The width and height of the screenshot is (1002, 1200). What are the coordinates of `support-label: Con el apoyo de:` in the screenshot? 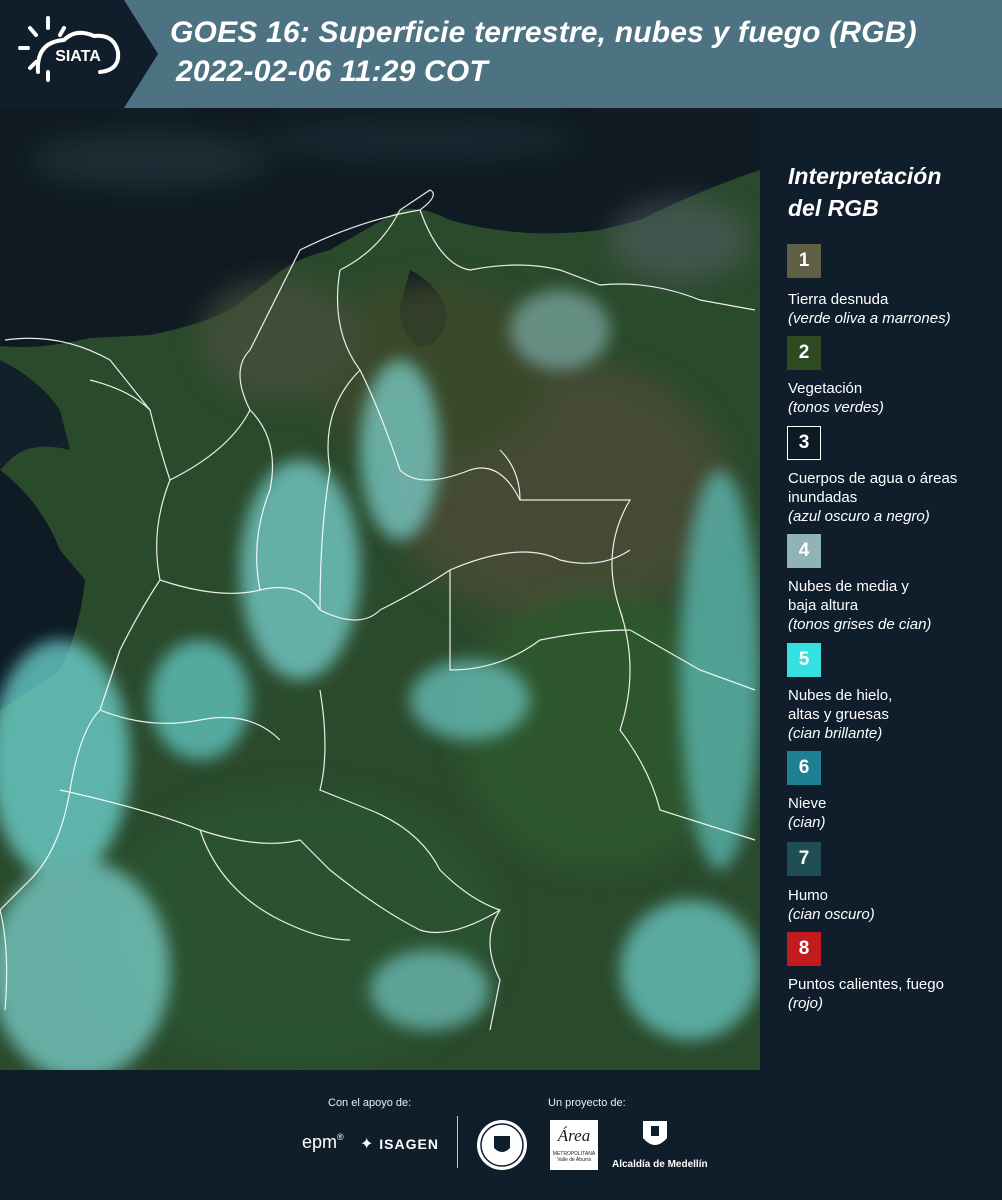 It's located at (370, 1103).